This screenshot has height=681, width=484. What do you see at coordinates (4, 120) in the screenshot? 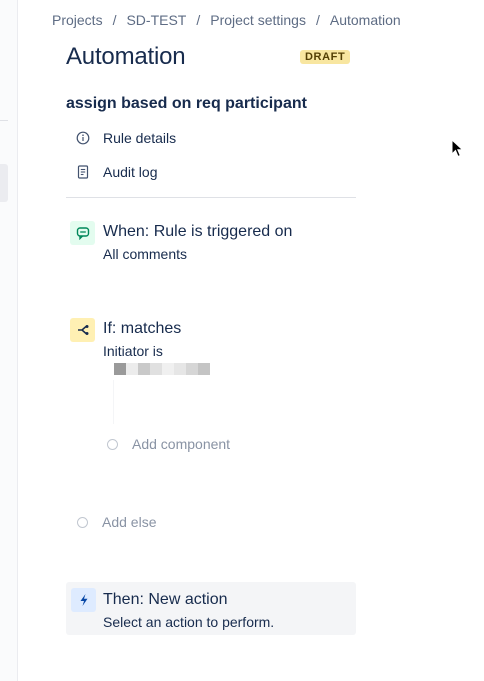
I see `sidebar-divider` at bounding box center [4, 120].